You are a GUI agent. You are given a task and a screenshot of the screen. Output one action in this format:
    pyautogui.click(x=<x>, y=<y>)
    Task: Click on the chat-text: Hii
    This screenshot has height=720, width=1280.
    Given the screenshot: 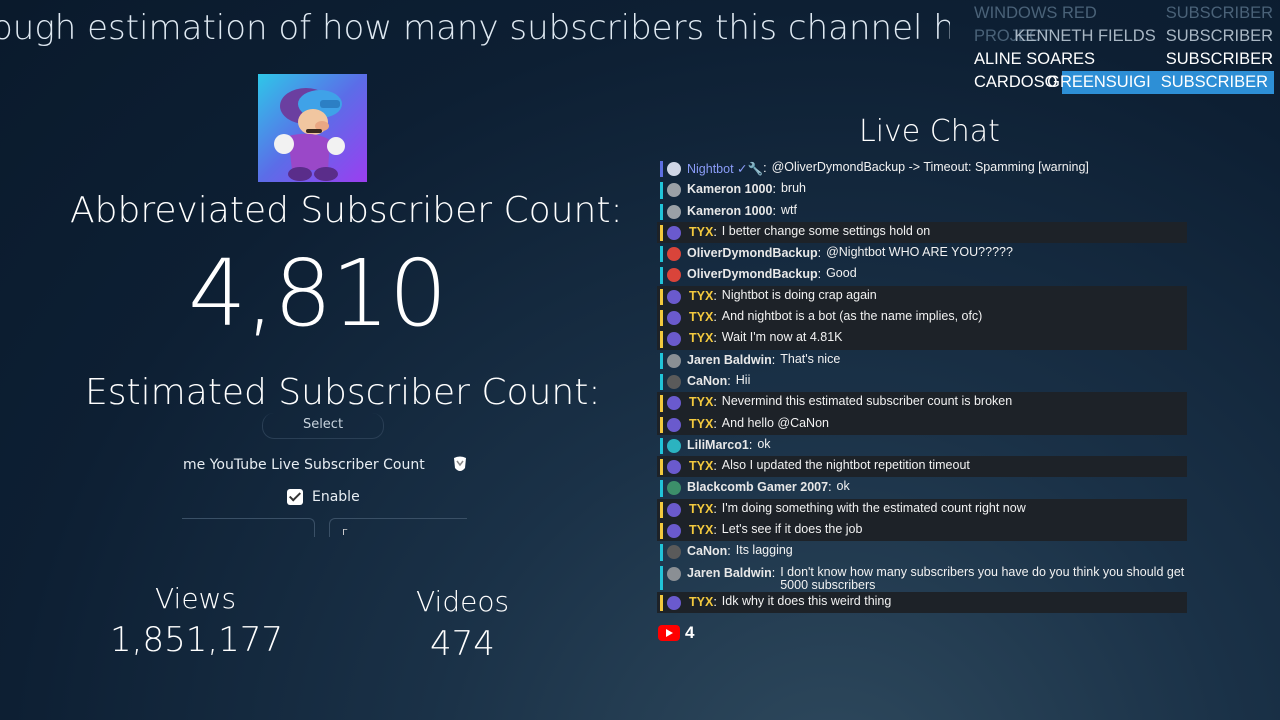 What is the action you would take?
    pyautogui.click(x=743, y=379)
    